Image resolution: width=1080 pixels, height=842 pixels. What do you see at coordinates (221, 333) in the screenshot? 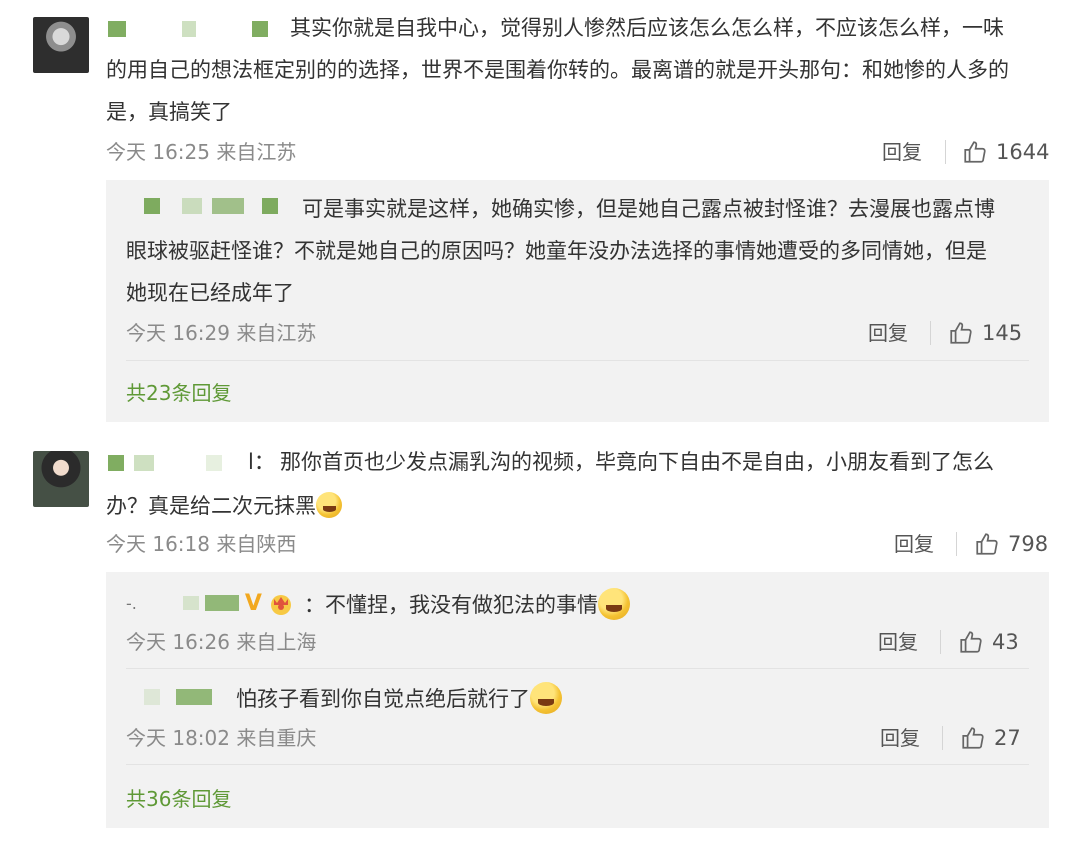
I see `reply-meta: 今天 16:29 来自江苏` at bounding box center [221, 333].